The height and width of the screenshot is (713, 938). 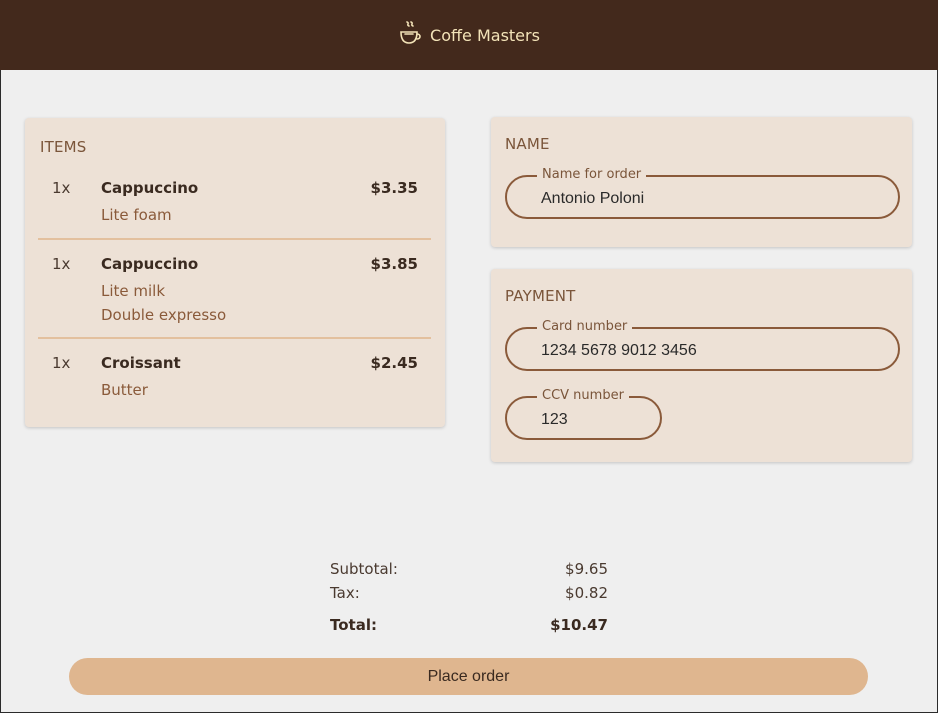 What do you see at coordinates (592, 175) in the screenshot?
I see `name-field-label: Name for order` at bounding box center [592, 175].